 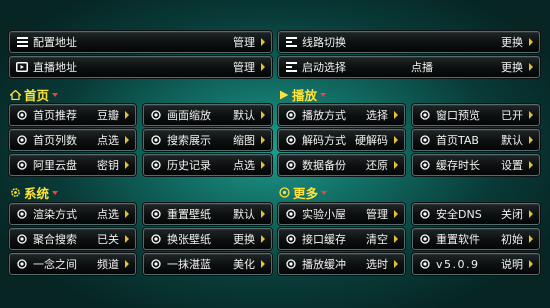 I want to click on search-display-button: 搜索展示 缩图, so click(x=207, y=140).